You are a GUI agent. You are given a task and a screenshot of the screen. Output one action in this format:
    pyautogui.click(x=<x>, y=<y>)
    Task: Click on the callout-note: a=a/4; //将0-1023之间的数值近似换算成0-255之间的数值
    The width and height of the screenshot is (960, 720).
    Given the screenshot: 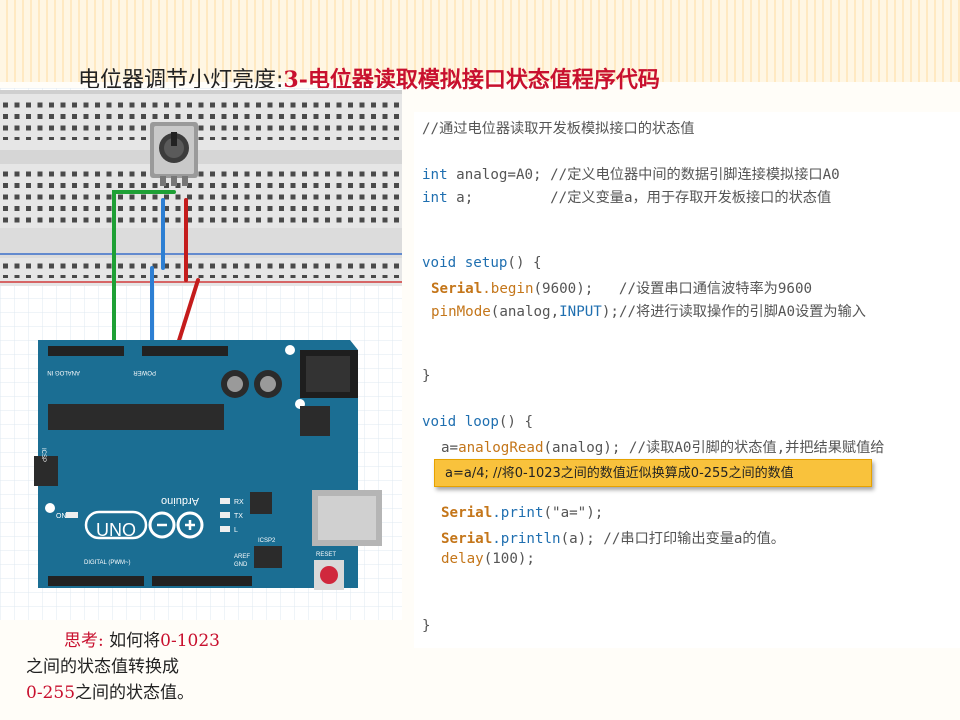 What is the action you would take?
    pyautogui.click(x=653, y=473)
    